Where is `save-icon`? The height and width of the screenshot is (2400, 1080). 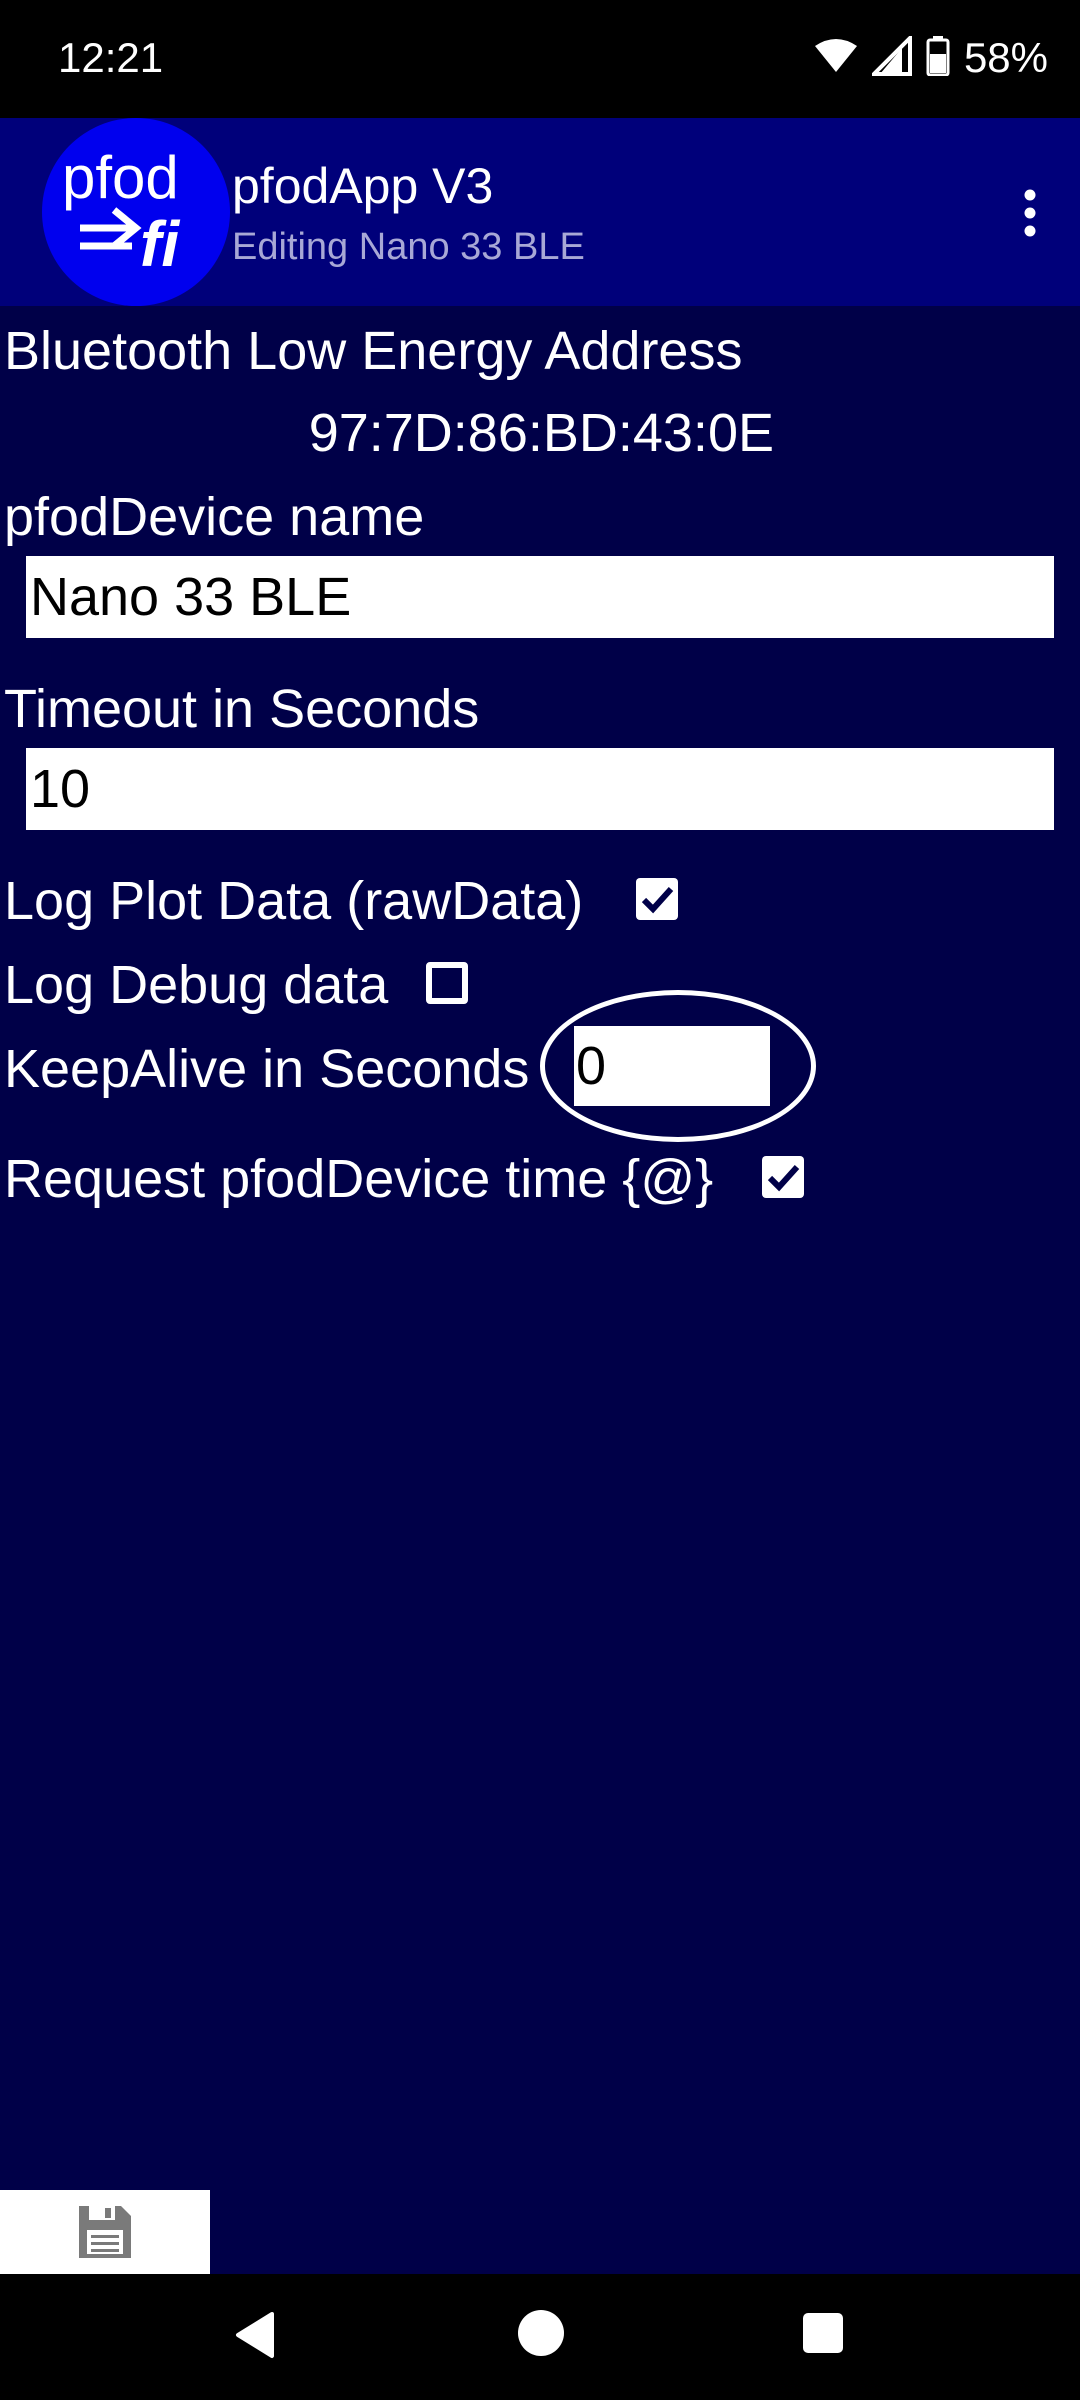
save-icon is located at coordinates (105, 2232).